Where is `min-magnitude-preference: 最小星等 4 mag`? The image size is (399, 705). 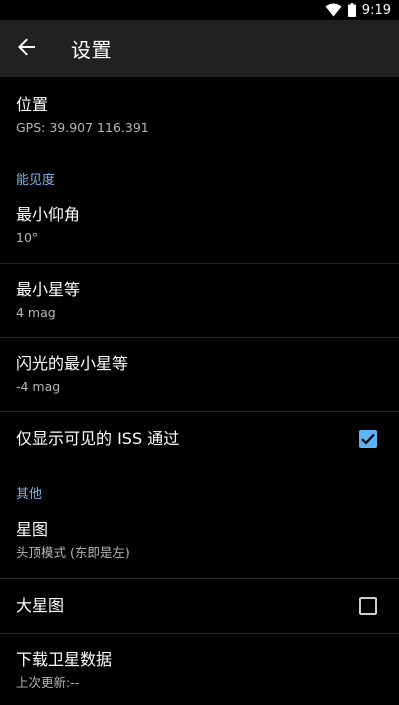
min-magnitude-preference: 最小星等 4 mag is located at coordinates (199, 300).